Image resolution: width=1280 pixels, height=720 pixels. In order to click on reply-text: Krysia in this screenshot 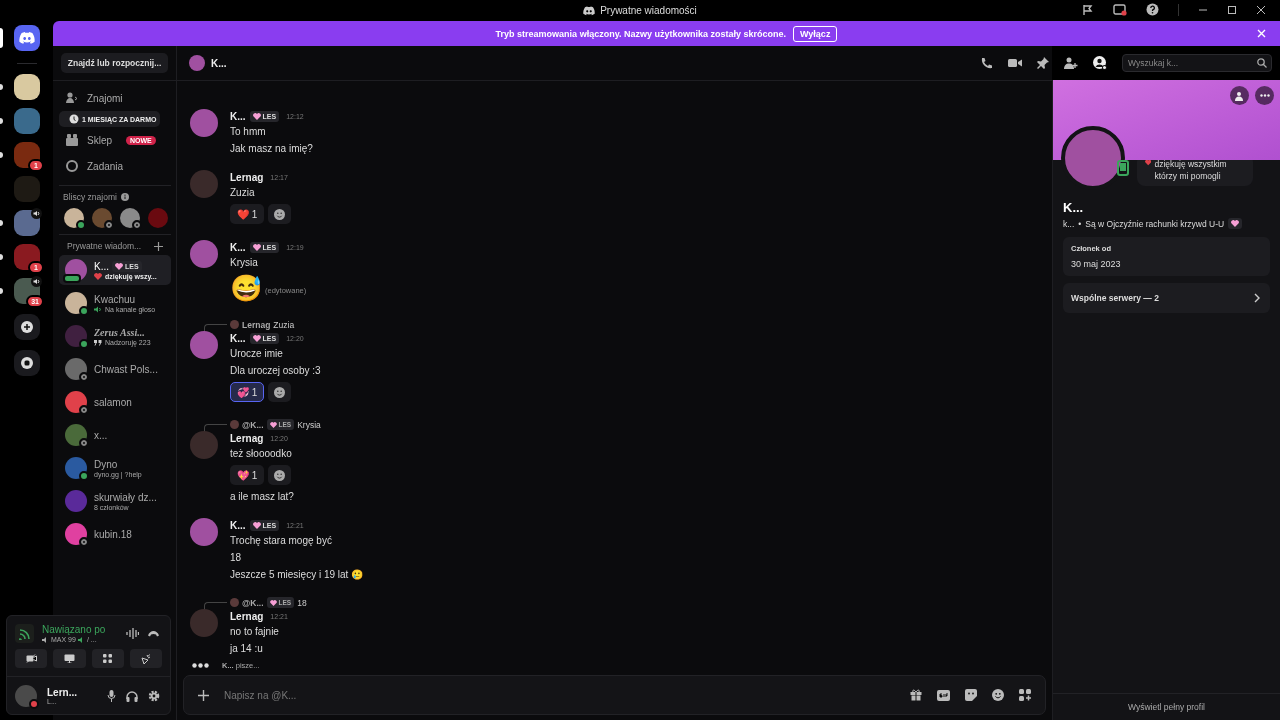, I will do `click(309, 424)`.